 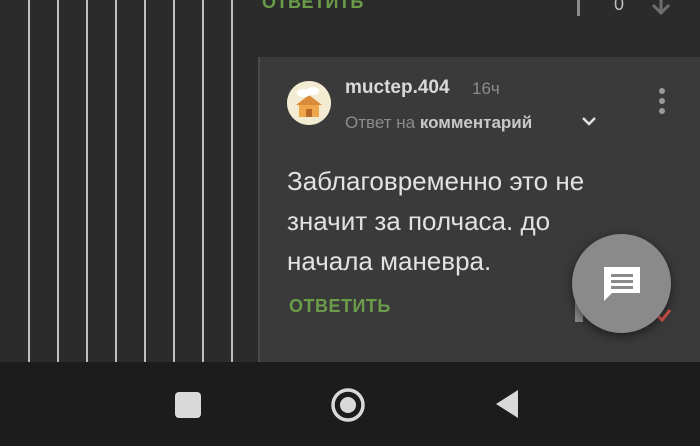 What do you see at coordinates (507, 404) in the screenshot?
I see `back-icon` at bounding box center [507, 404].